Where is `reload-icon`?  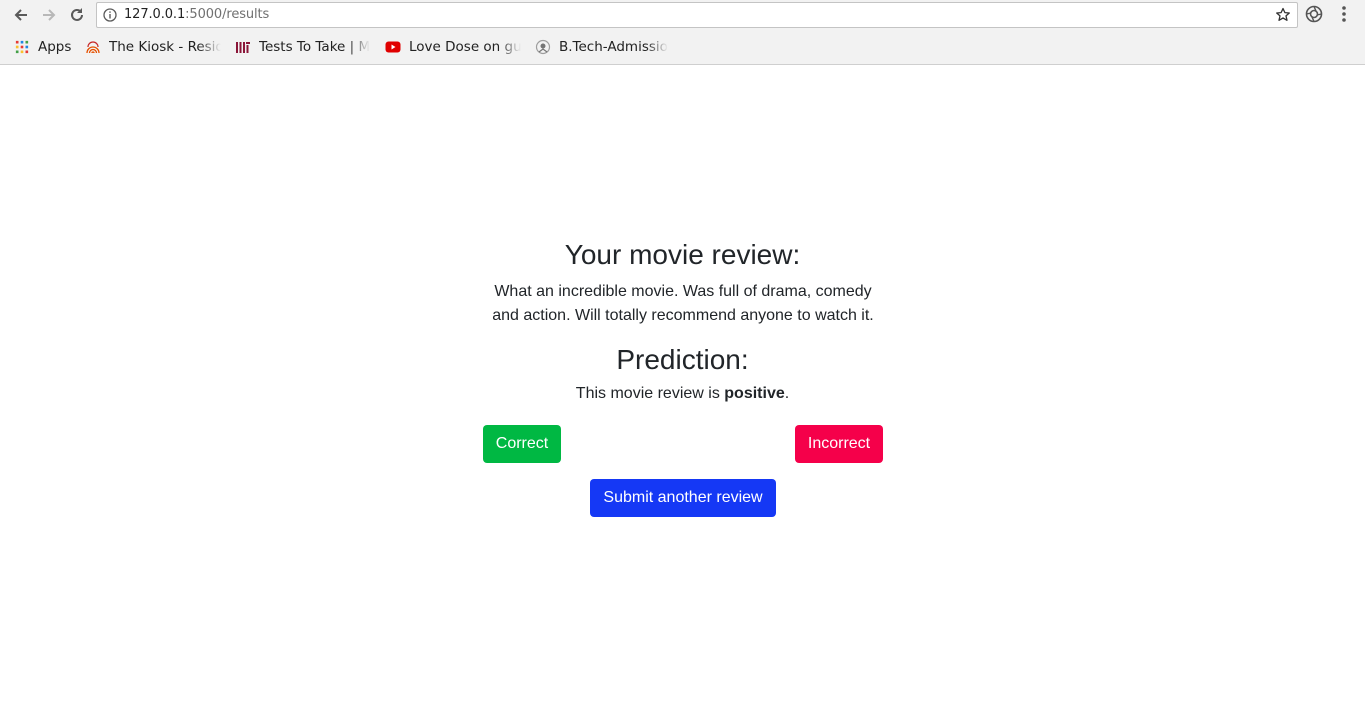
reload-icon is located at coordinates (77, 14).